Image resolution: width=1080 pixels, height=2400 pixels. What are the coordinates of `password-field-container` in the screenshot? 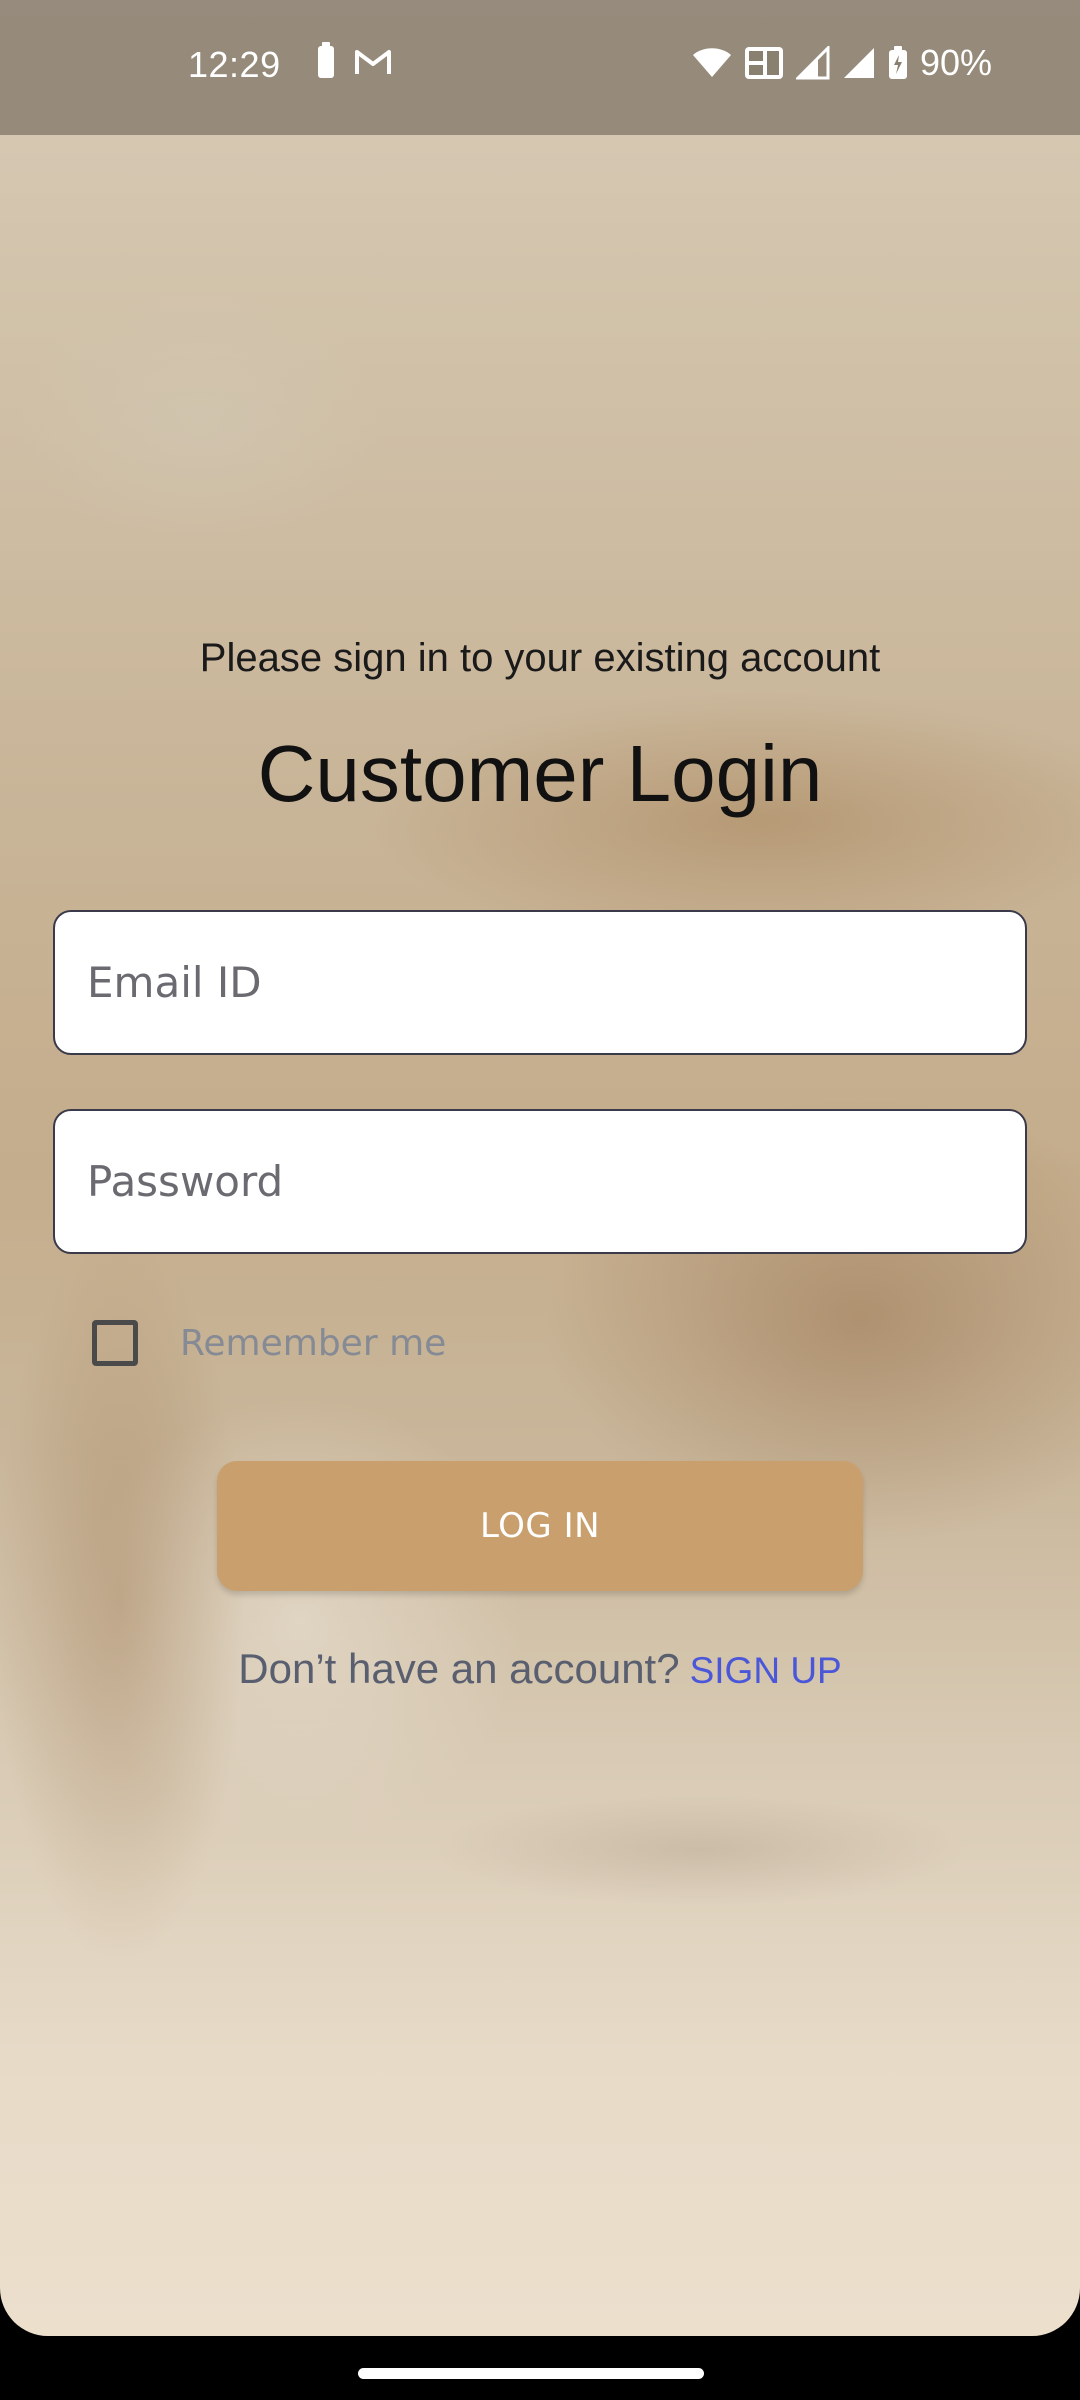 It's located at (540, 1181).